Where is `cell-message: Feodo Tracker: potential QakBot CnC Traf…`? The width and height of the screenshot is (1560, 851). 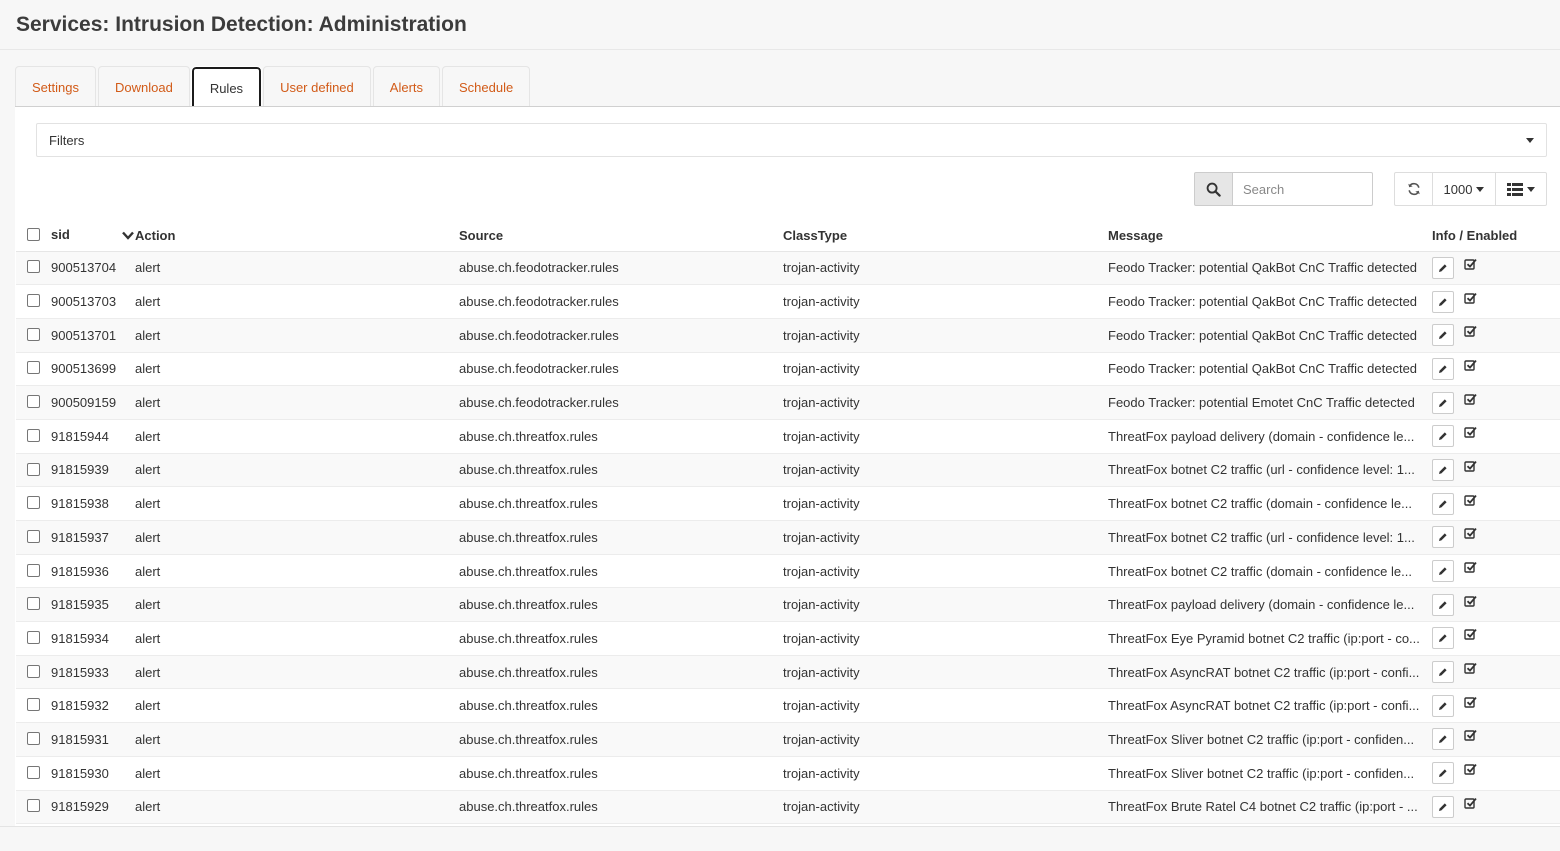
cell-message: Feodo Tracker: potential QakBot CnC Traf… is located at coordinates (1270, 369).